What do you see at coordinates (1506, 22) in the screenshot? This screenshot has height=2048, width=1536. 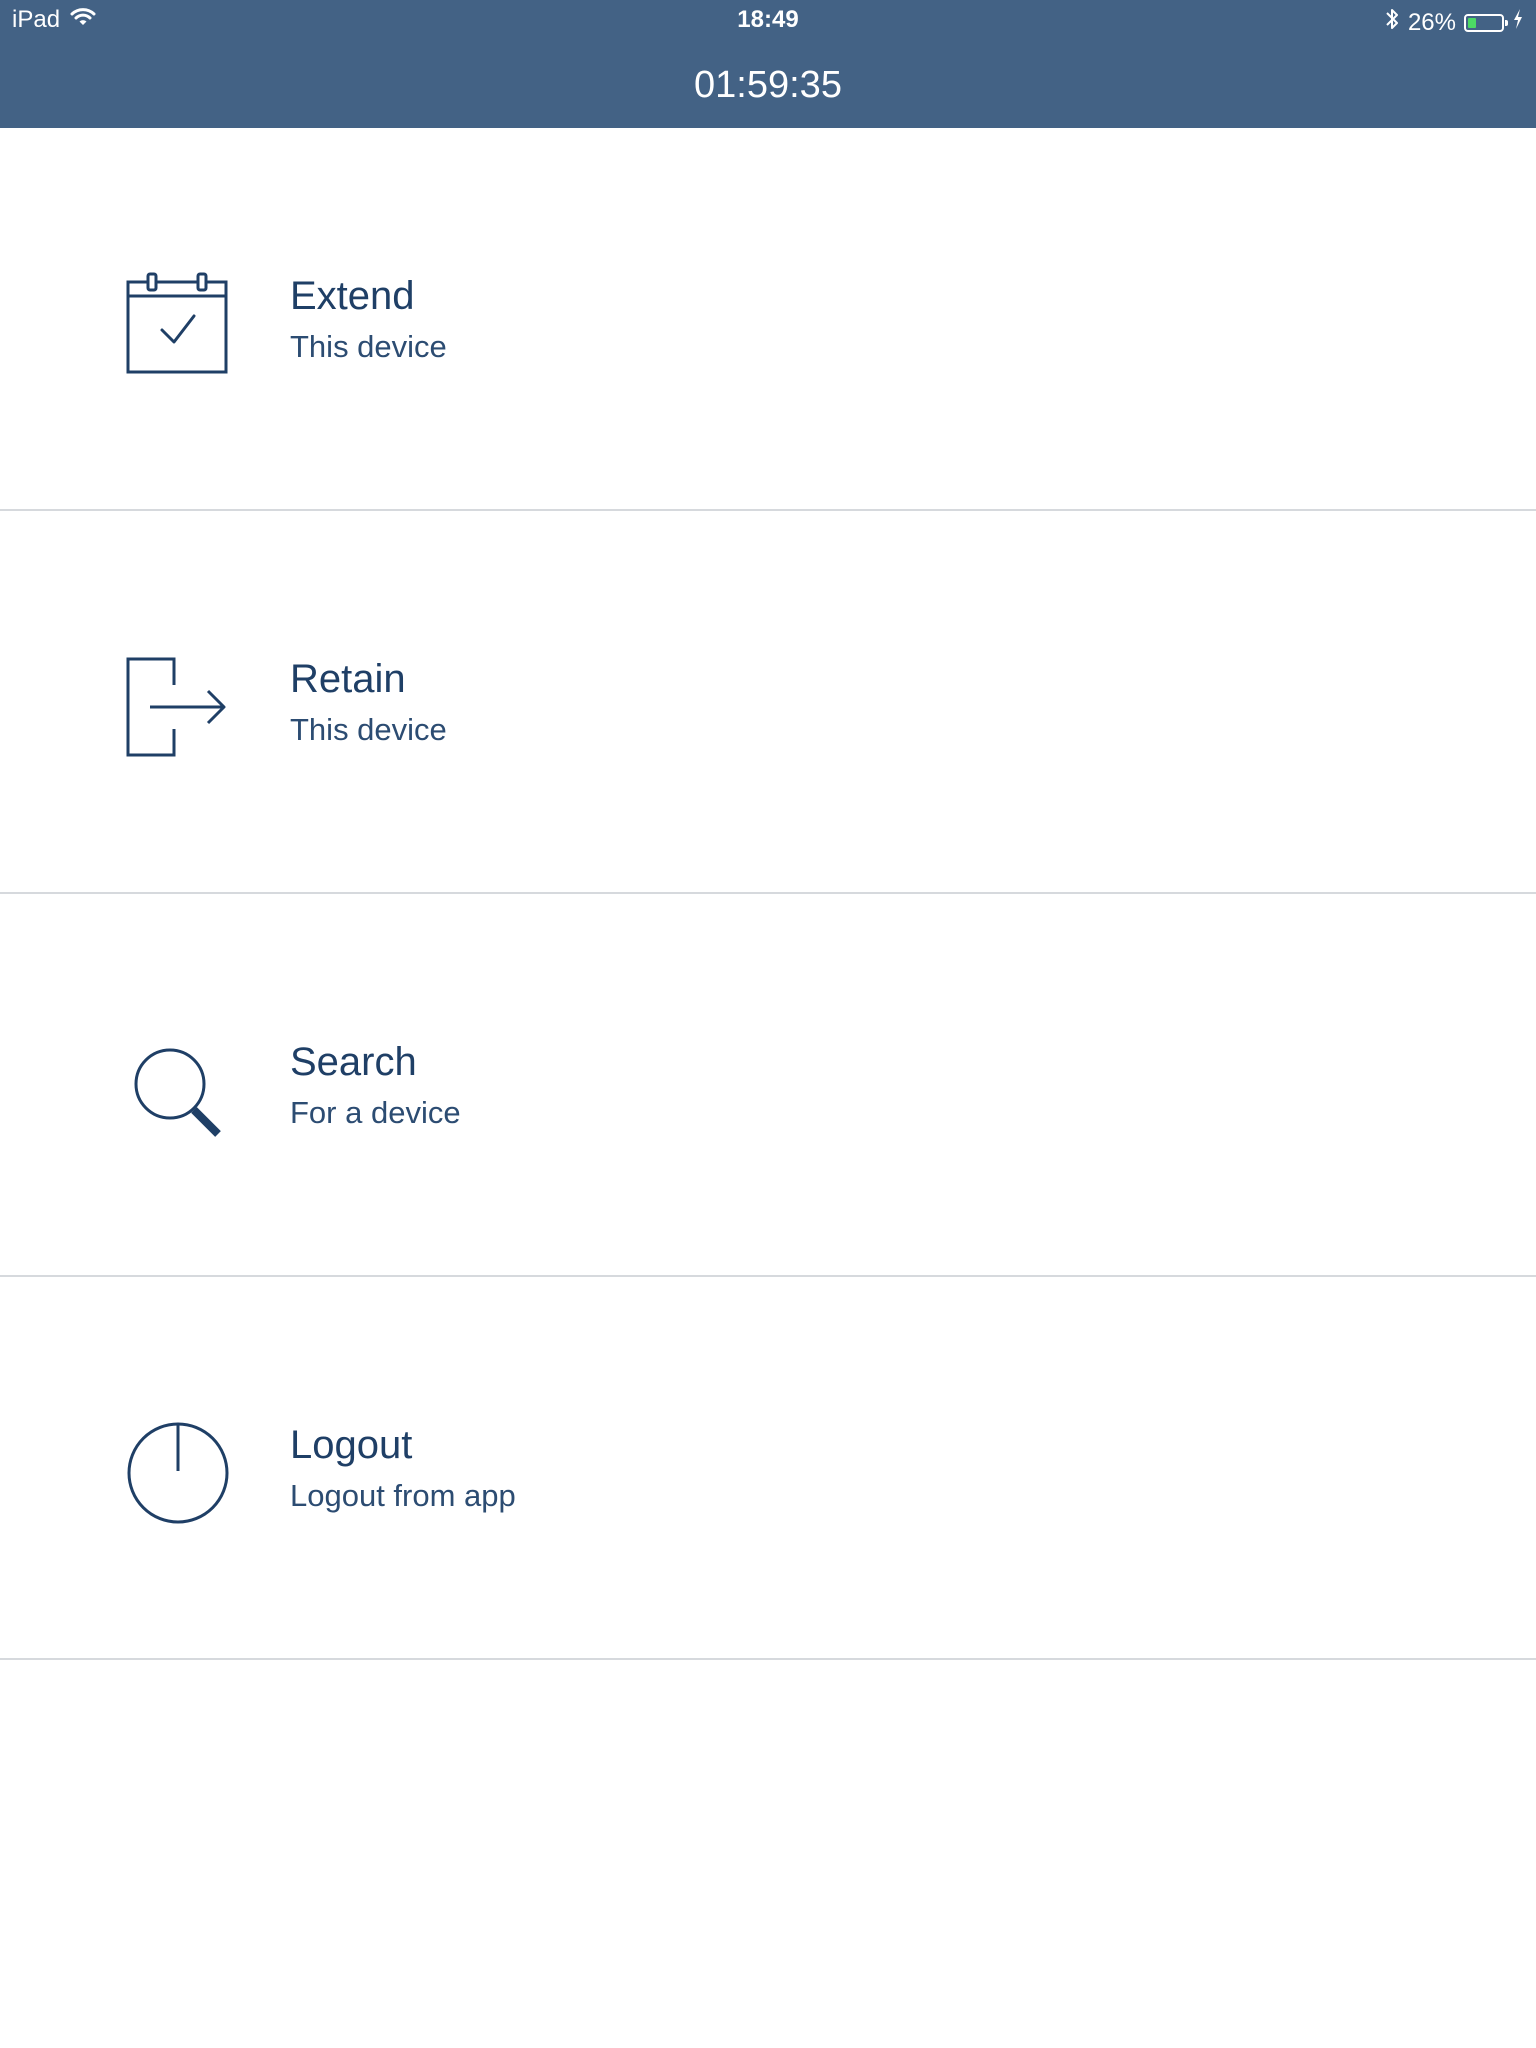 I see `battery-tip` at bounding box center [1506, 22].